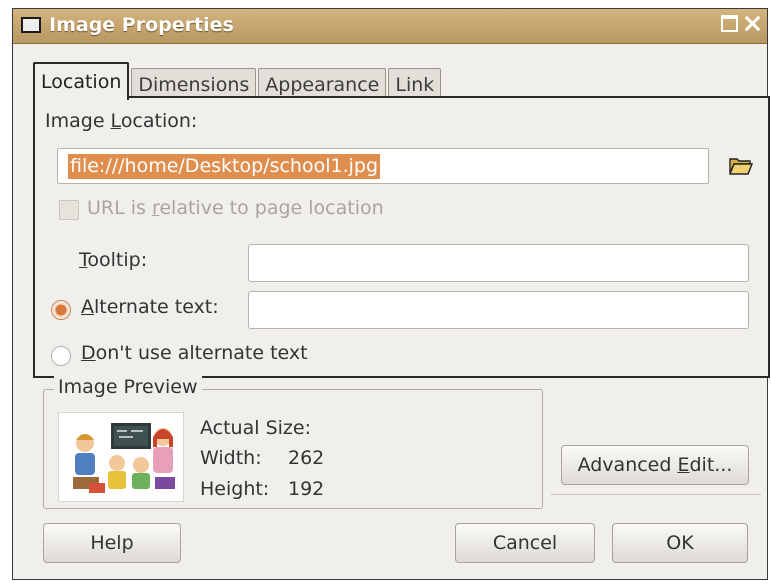 Image resolution: width=771 pixels, height=585 pixels. I want to click on window-title: Image Properties, so click(141, 25).